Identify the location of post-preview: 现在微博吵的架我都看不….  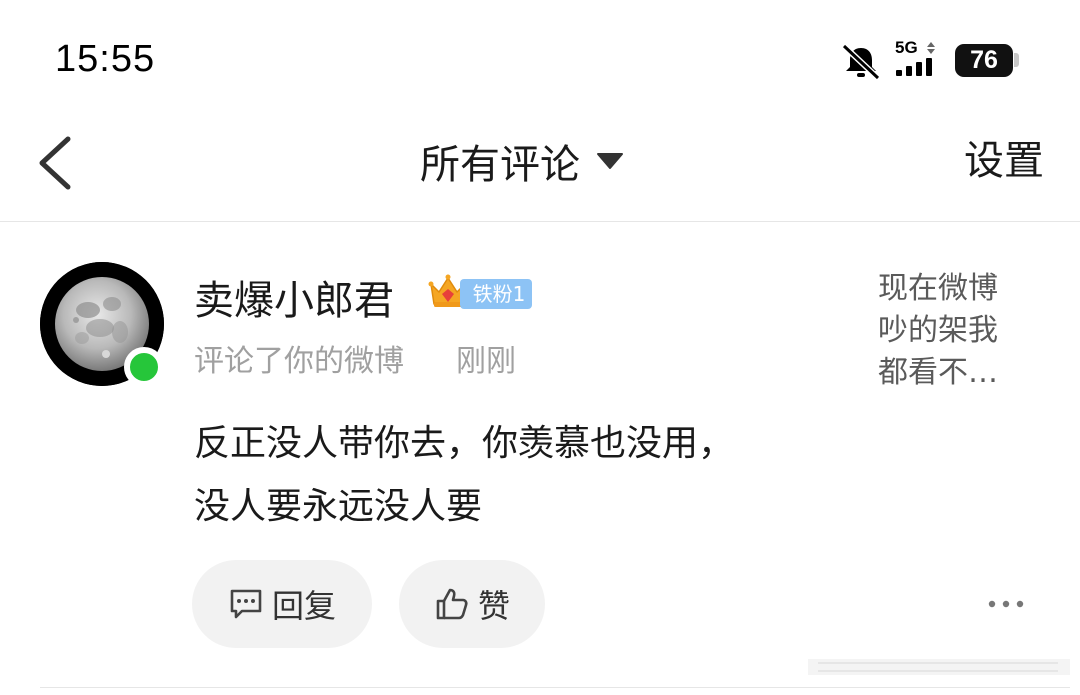
(950, 331).